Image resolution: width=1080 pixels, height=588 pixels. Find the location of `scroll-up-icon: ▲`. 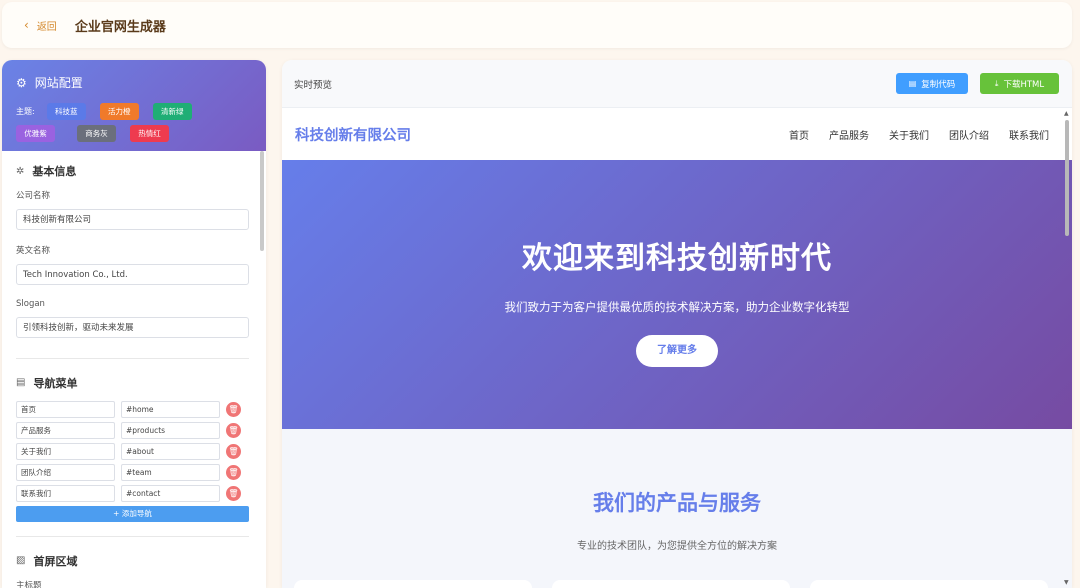

scroll-up-icon: ▲ is located at coordinates (1066, 113).